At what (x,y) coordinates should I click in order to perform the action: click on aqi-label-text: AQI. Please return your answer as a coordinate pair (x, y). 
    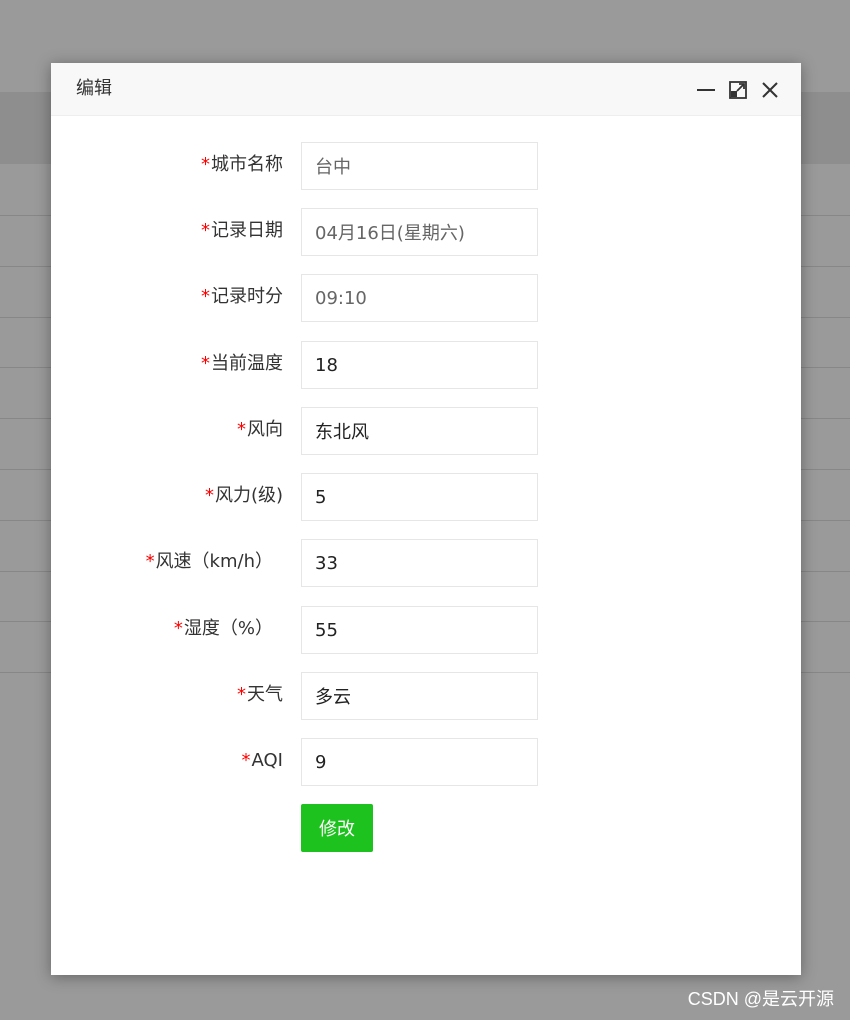
    Looking at the image, I should click on (267, 760).